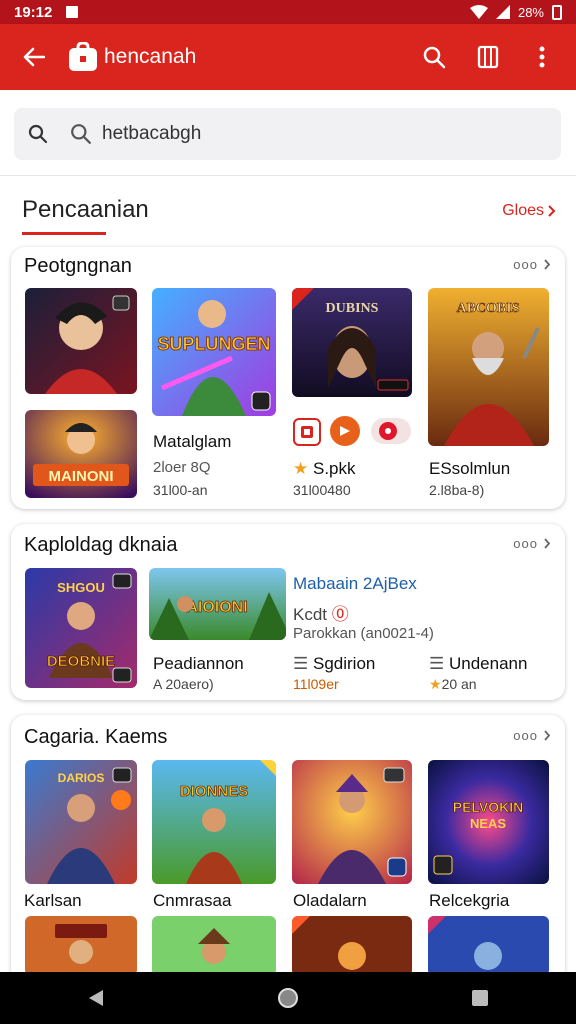  Describe the element at coordinates (72, 12) in the screenshot. I see `notification-icon` at that location.